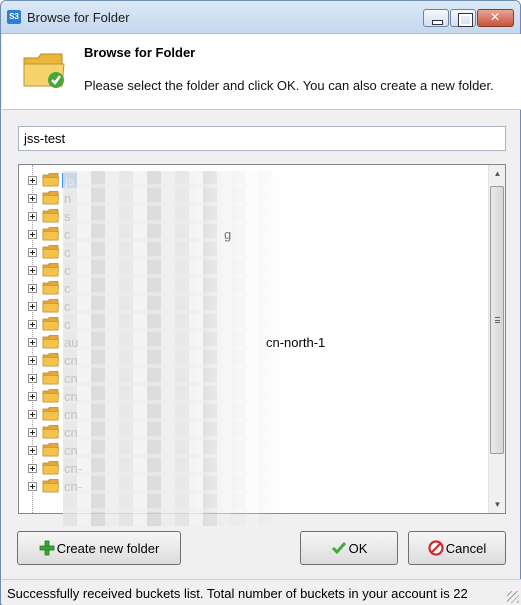 This screenshot has height=605, width=521. I want to click on maximize-button, so click(463, 18).